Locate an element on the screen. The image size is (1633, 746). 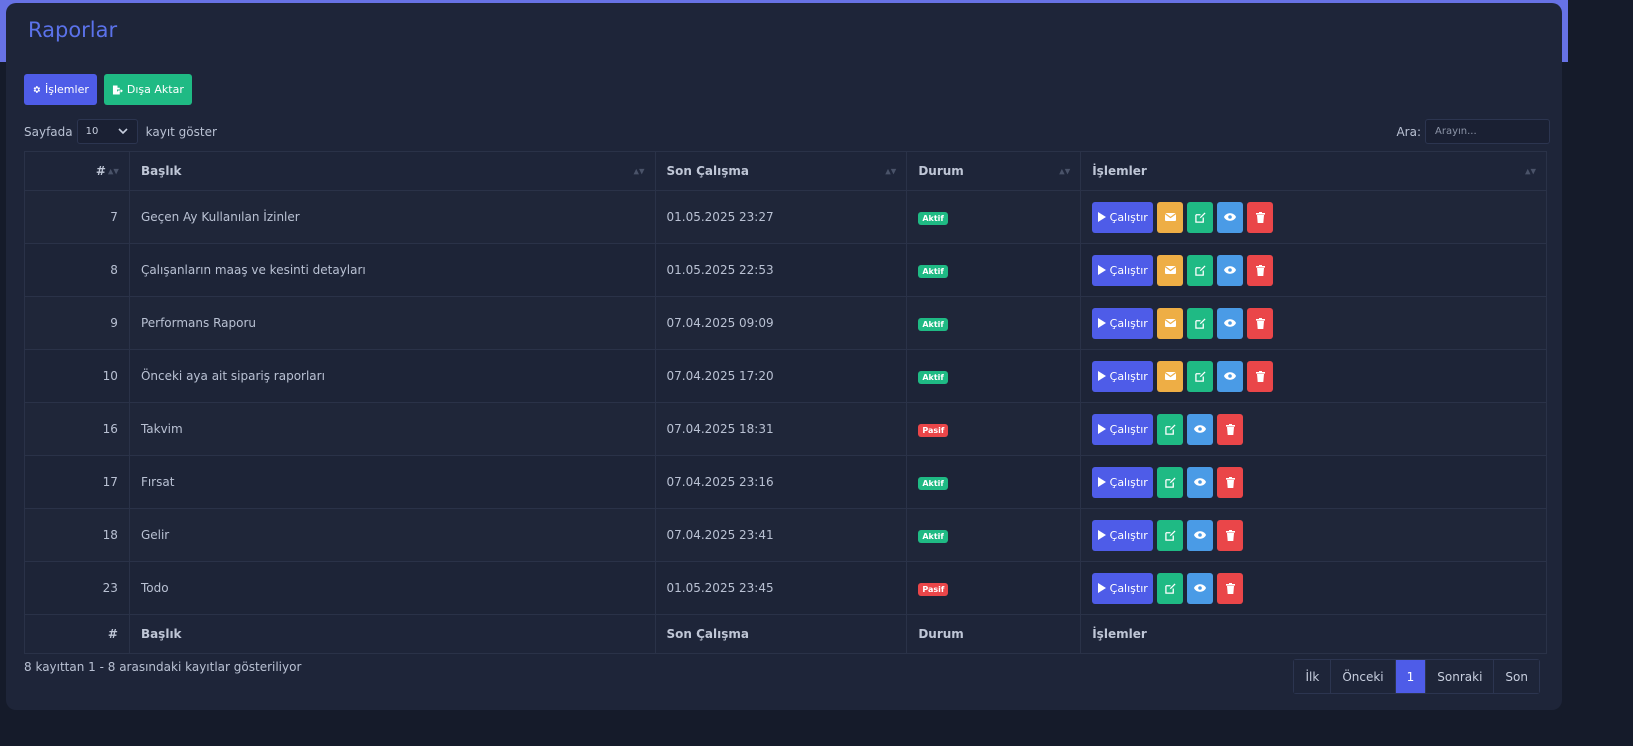
page-length-select: 10 is located at coordinates (107, 131).